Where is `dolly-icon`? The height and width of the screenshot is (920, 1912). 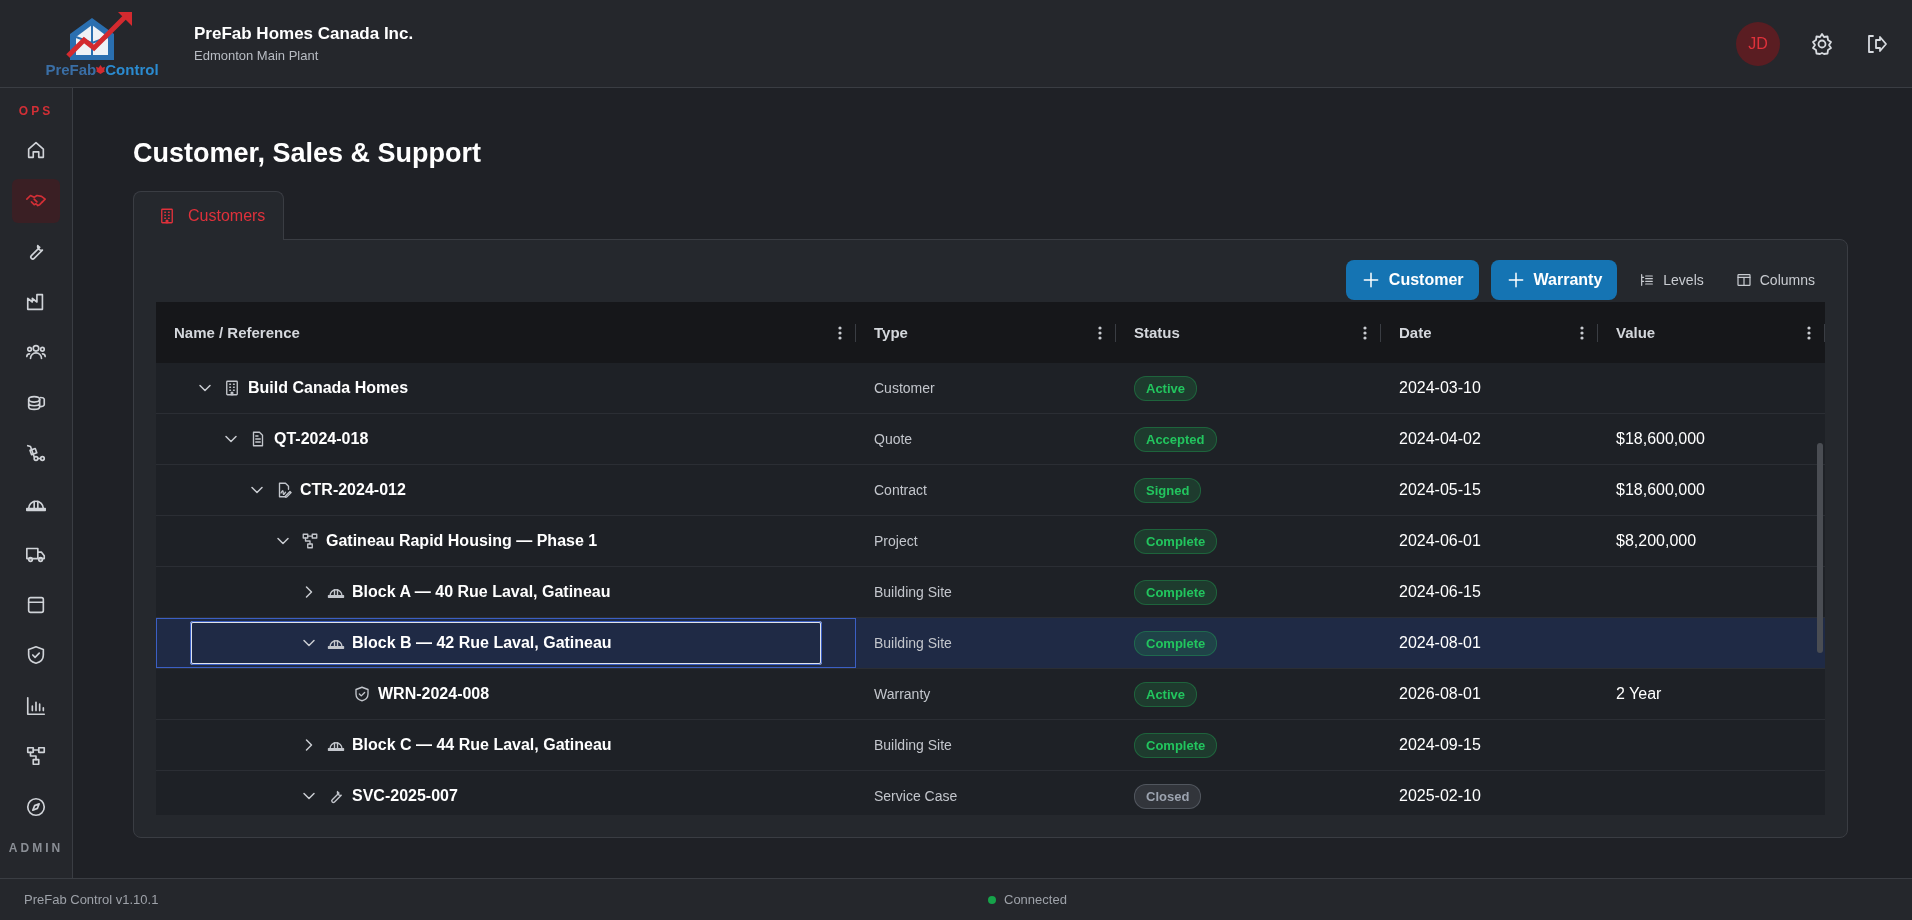 dolly-icon is located at coordinates (36, 453).